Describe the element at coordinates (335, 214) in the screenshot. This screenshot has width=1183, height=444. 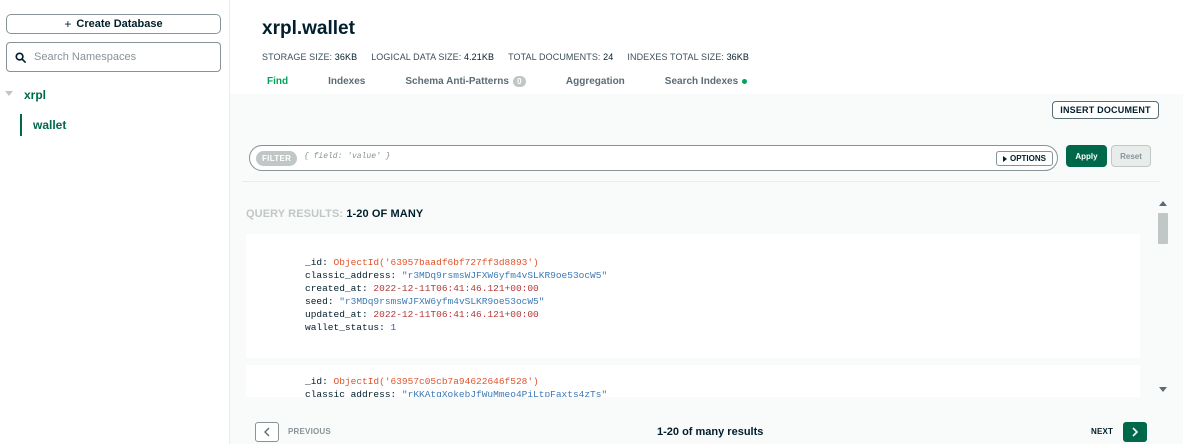
I see `query-results-label: QUERY RESULTS: 1-20 OF MANY` at that location.